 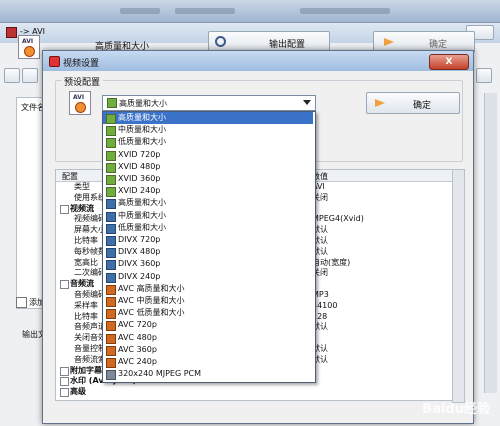 What do you see at coordinates (139, 252) in the screenshot?
I see `dropdown-item-label: DIVX 480p` at bounding box center [139, 252].